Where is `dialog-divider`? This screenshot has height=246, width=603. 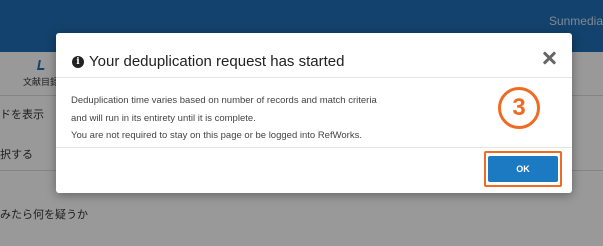
dialog-divider is located at coordinates (314, 77).